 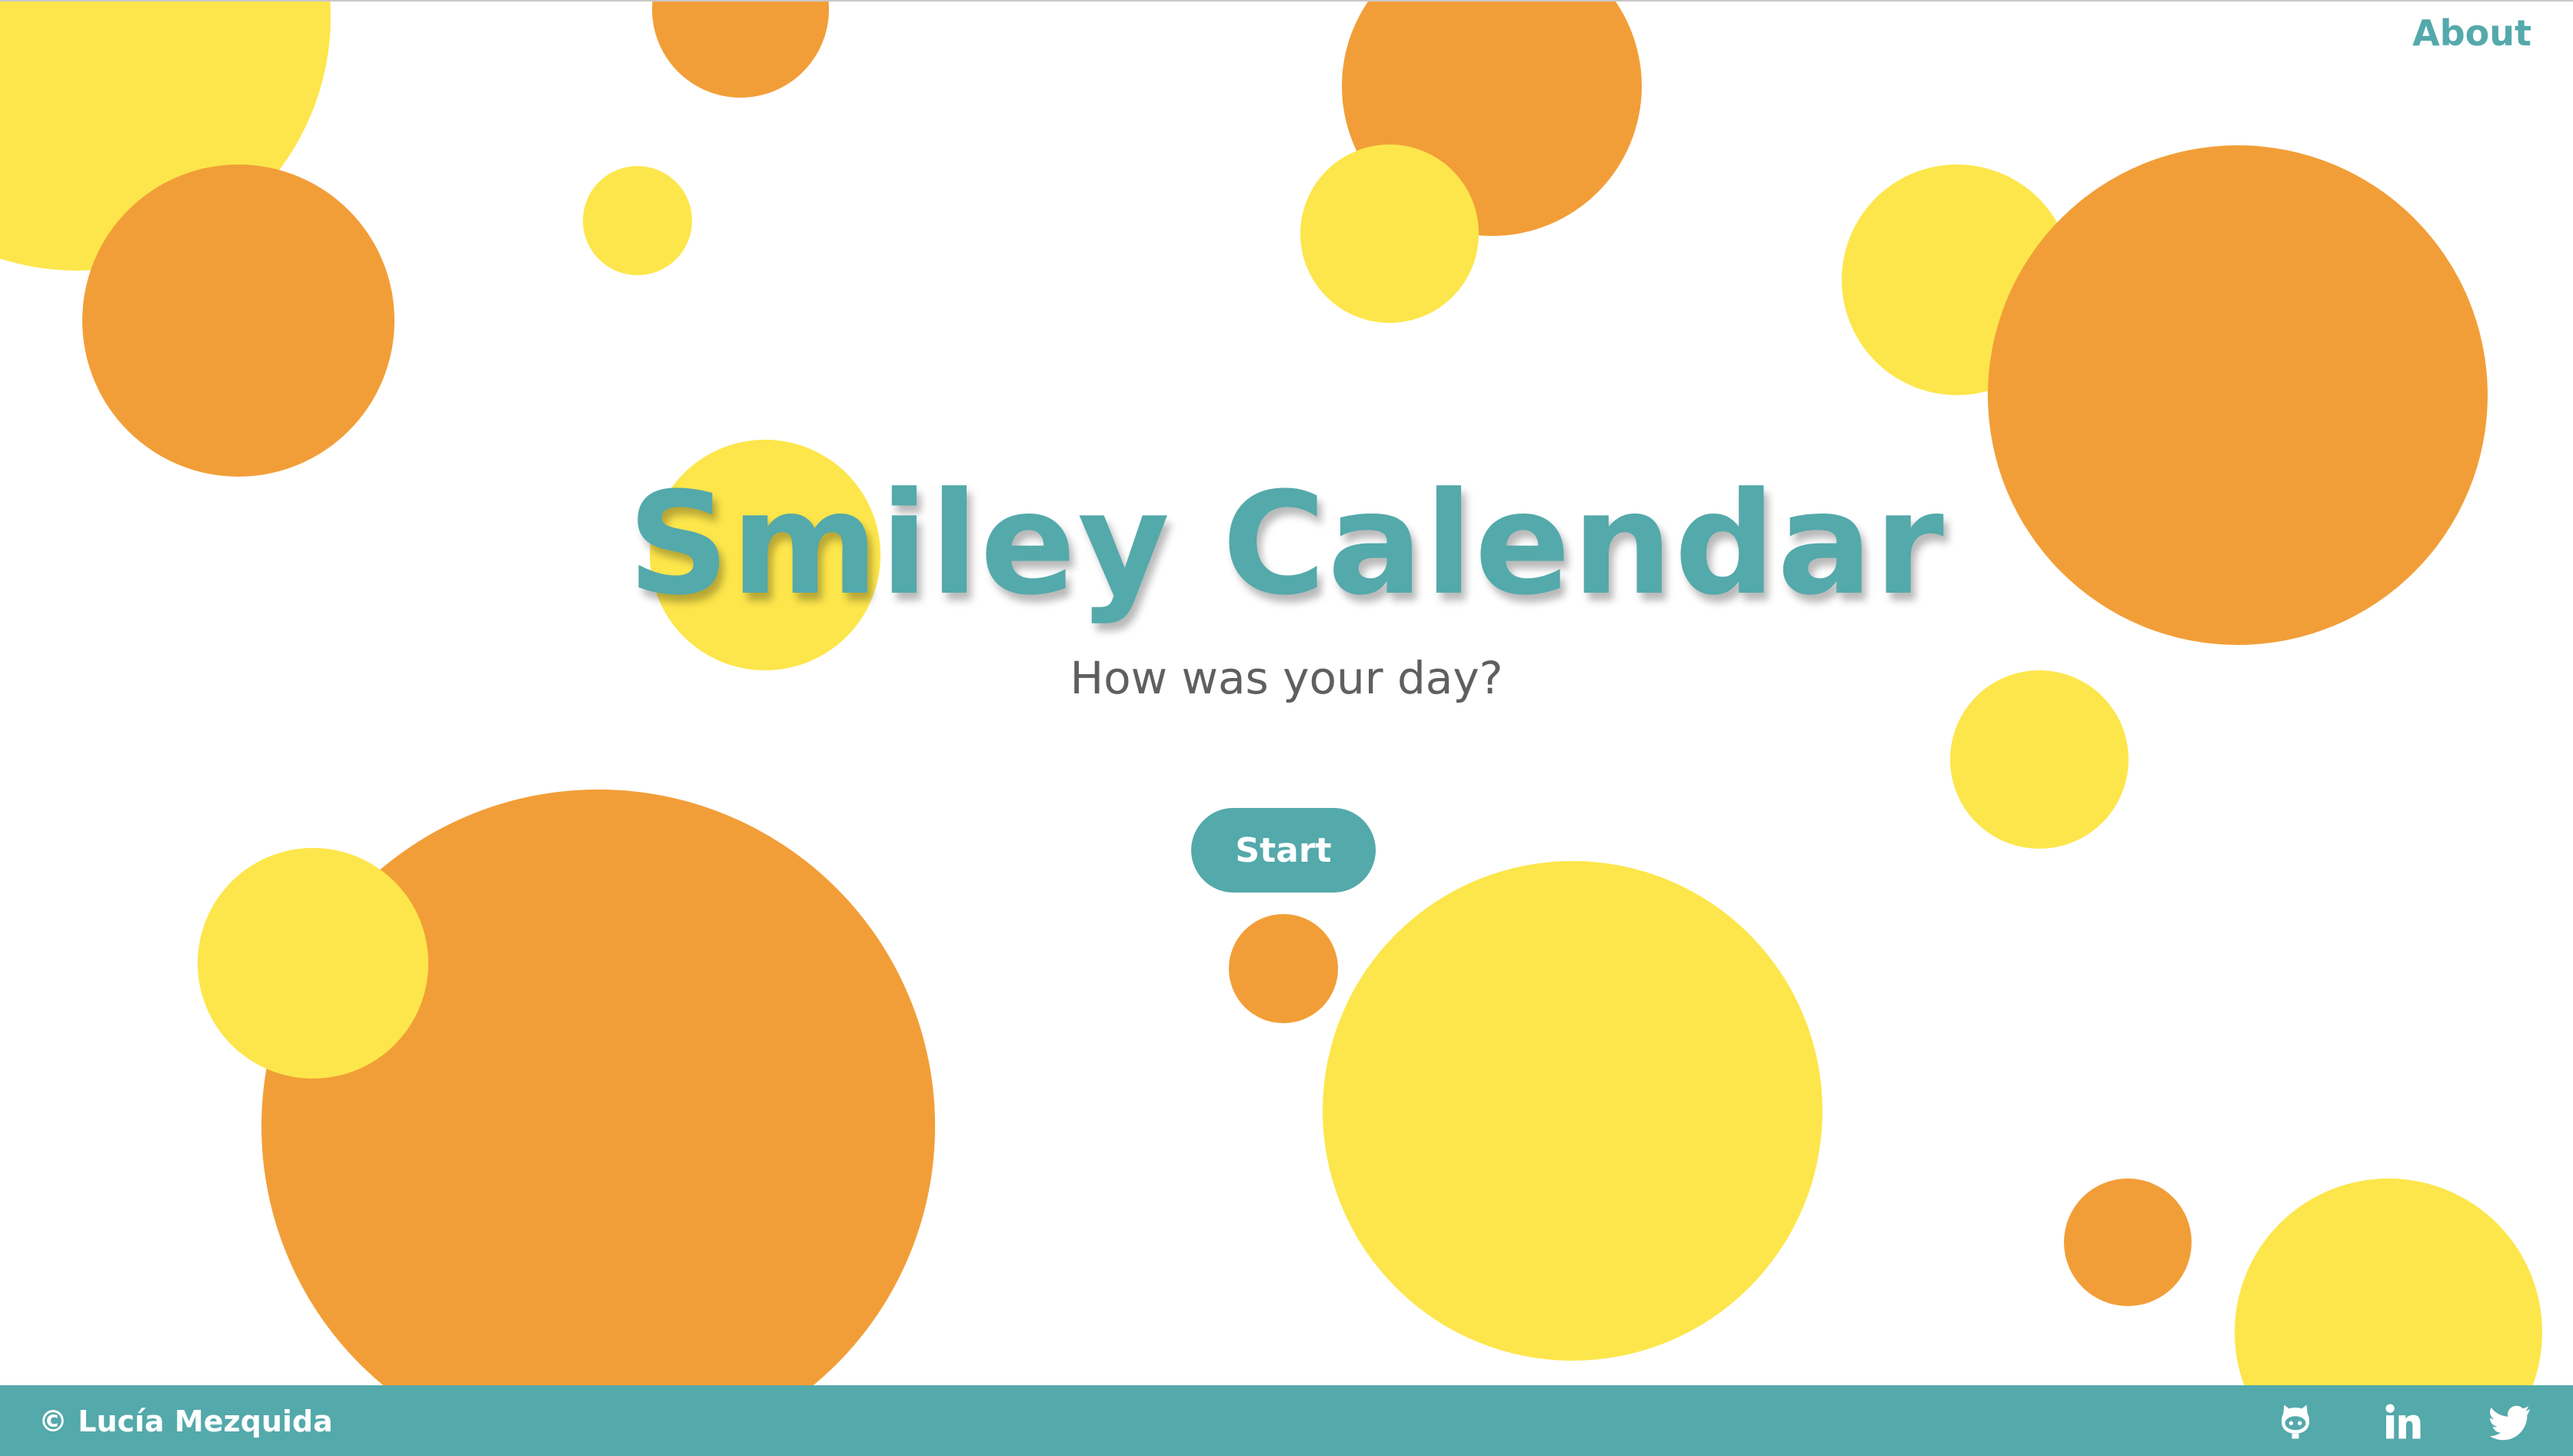 I want to click on github-link, so click(x=2295, y=1421).